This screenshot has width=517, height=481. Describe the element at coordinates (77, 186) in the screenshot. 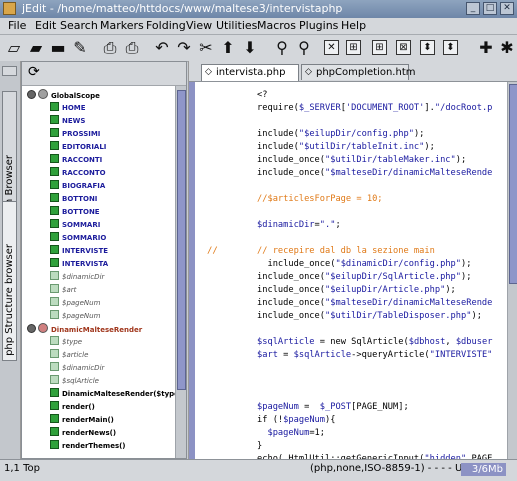

I see `tree-item: BIOGRAFIA` at that location.